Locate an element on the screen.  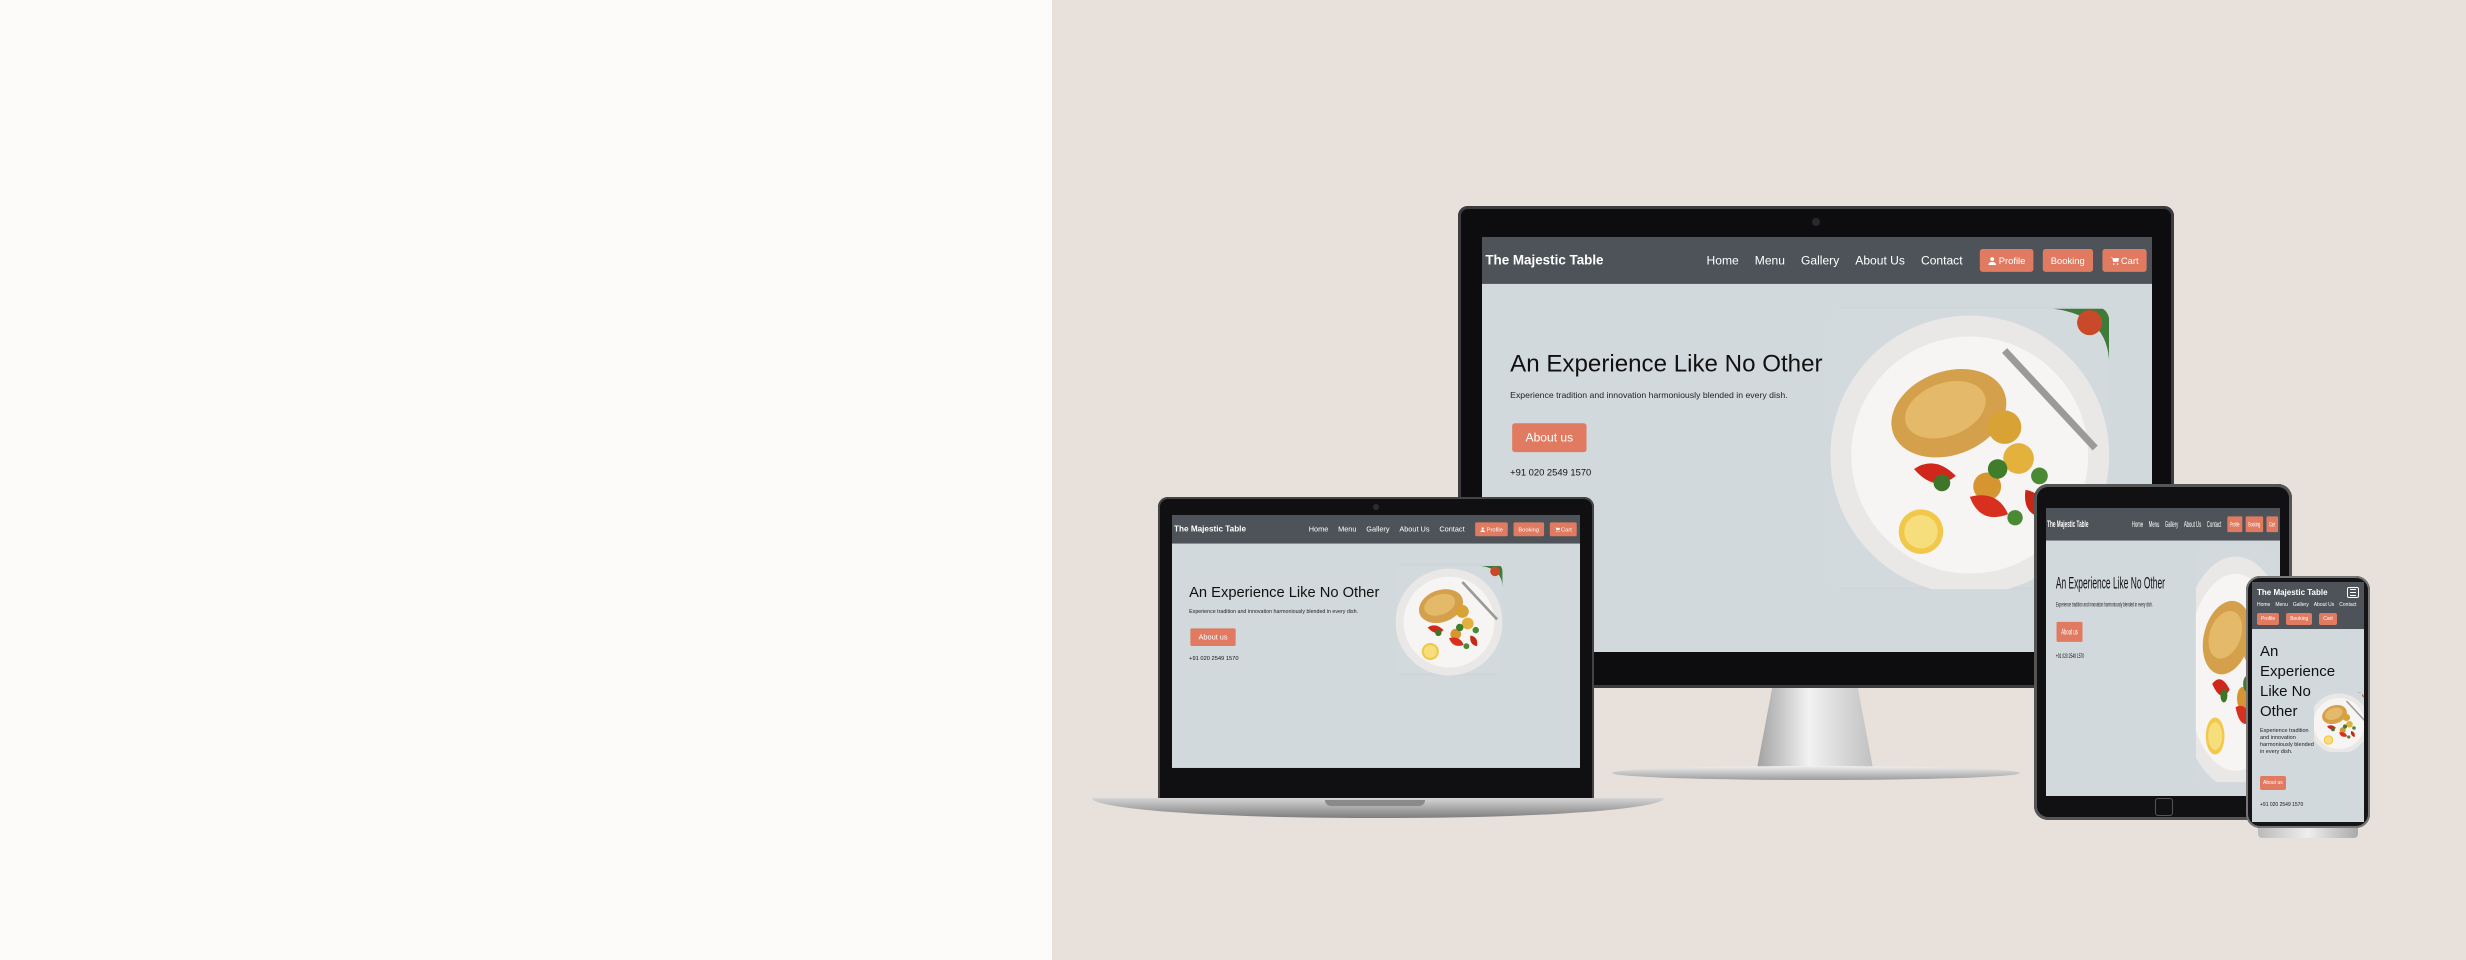
mobile-nav-links: Home Menu Gallery About Us Contact is located at coordinates (2308, 605).